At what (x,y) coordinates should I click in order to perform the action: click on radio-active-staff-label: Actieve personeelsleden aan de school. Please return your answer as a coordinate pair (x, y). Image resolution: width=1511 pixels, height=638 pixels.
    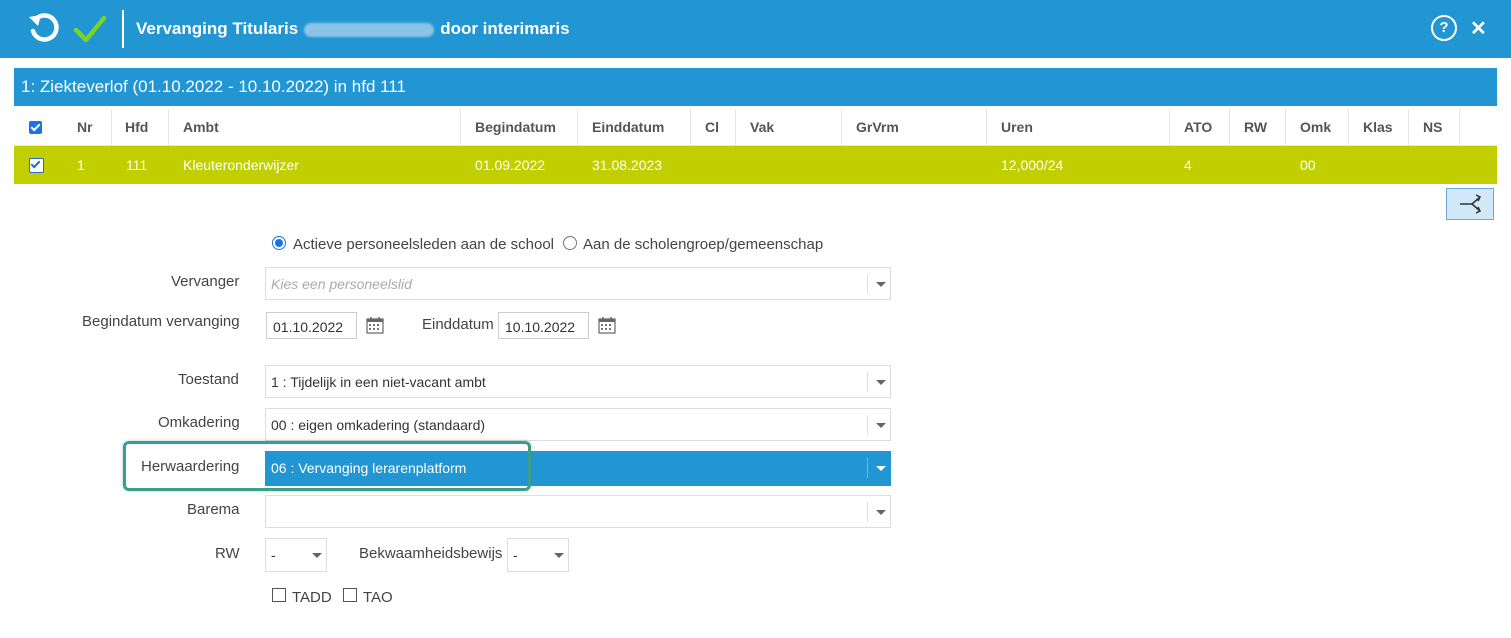
    Looking at the image, I should click on (423, 244).